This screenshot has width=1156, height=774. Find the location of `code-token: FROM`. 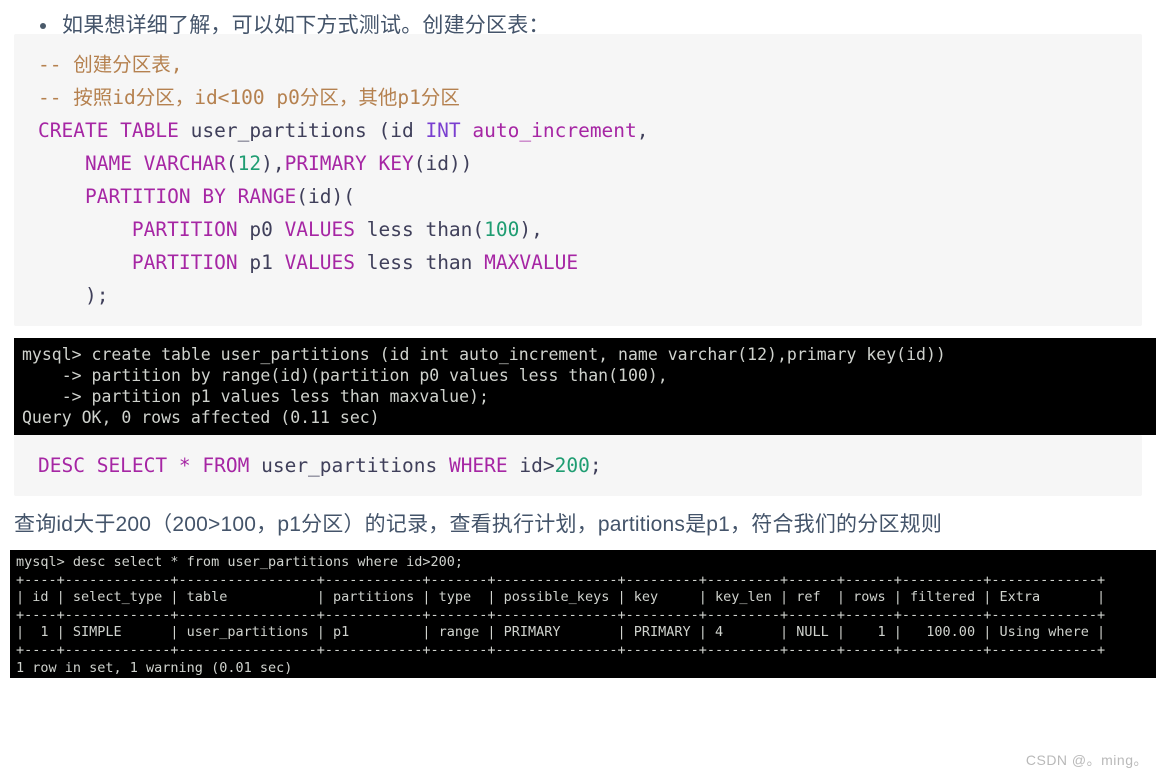

code-token: FROM is located at coordinates (226, 465).